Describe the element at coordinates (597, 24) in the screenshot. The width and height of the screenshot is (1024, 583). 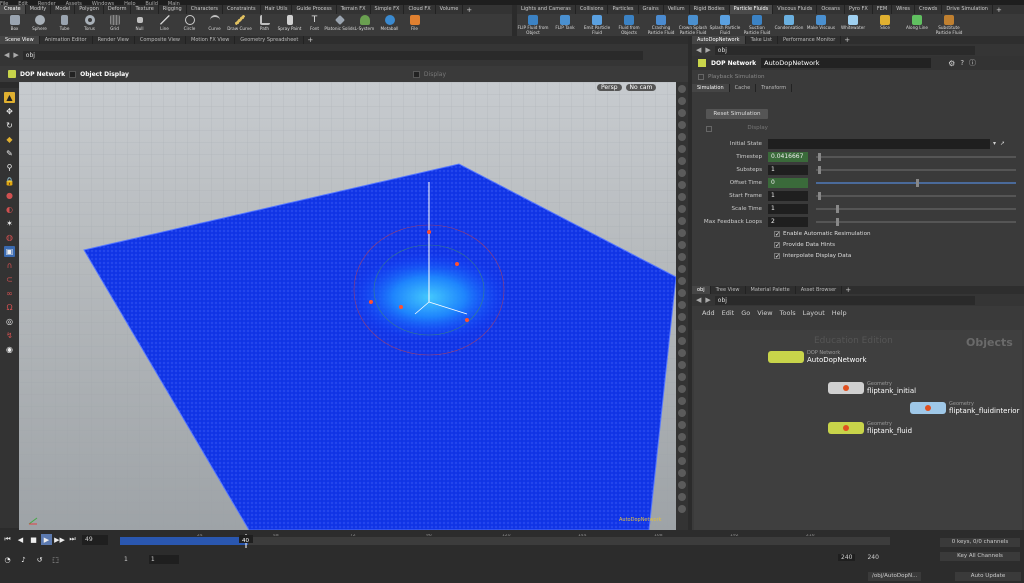
I see `tool-emit-particle-fluid: Emit Particle Fluid` at that location.